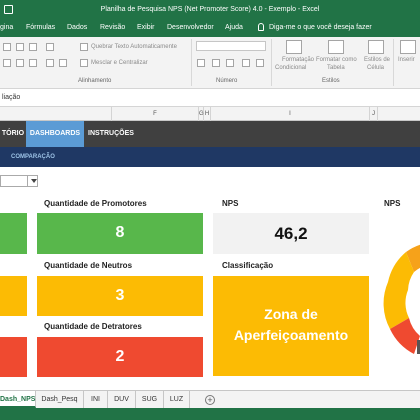  I want to click on nav-tab-dashboards: DASHBOARDS, so click(55, 134).